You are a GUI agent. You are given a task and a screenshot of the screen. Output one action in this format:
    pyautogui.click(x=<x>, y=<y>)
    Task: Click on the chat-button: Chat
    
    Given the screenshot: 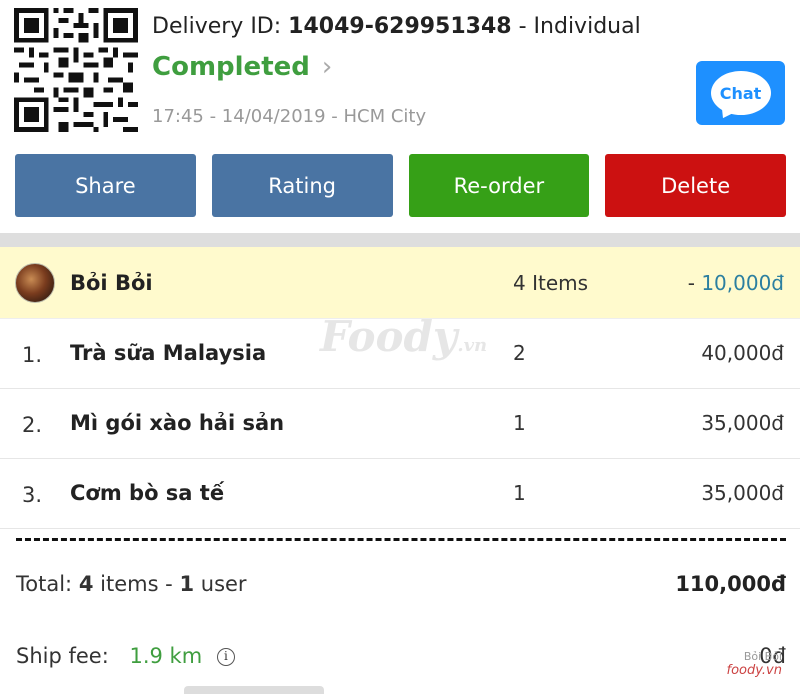 What is the action you would take?
    pyautogui.click(x=740, y=93)
    